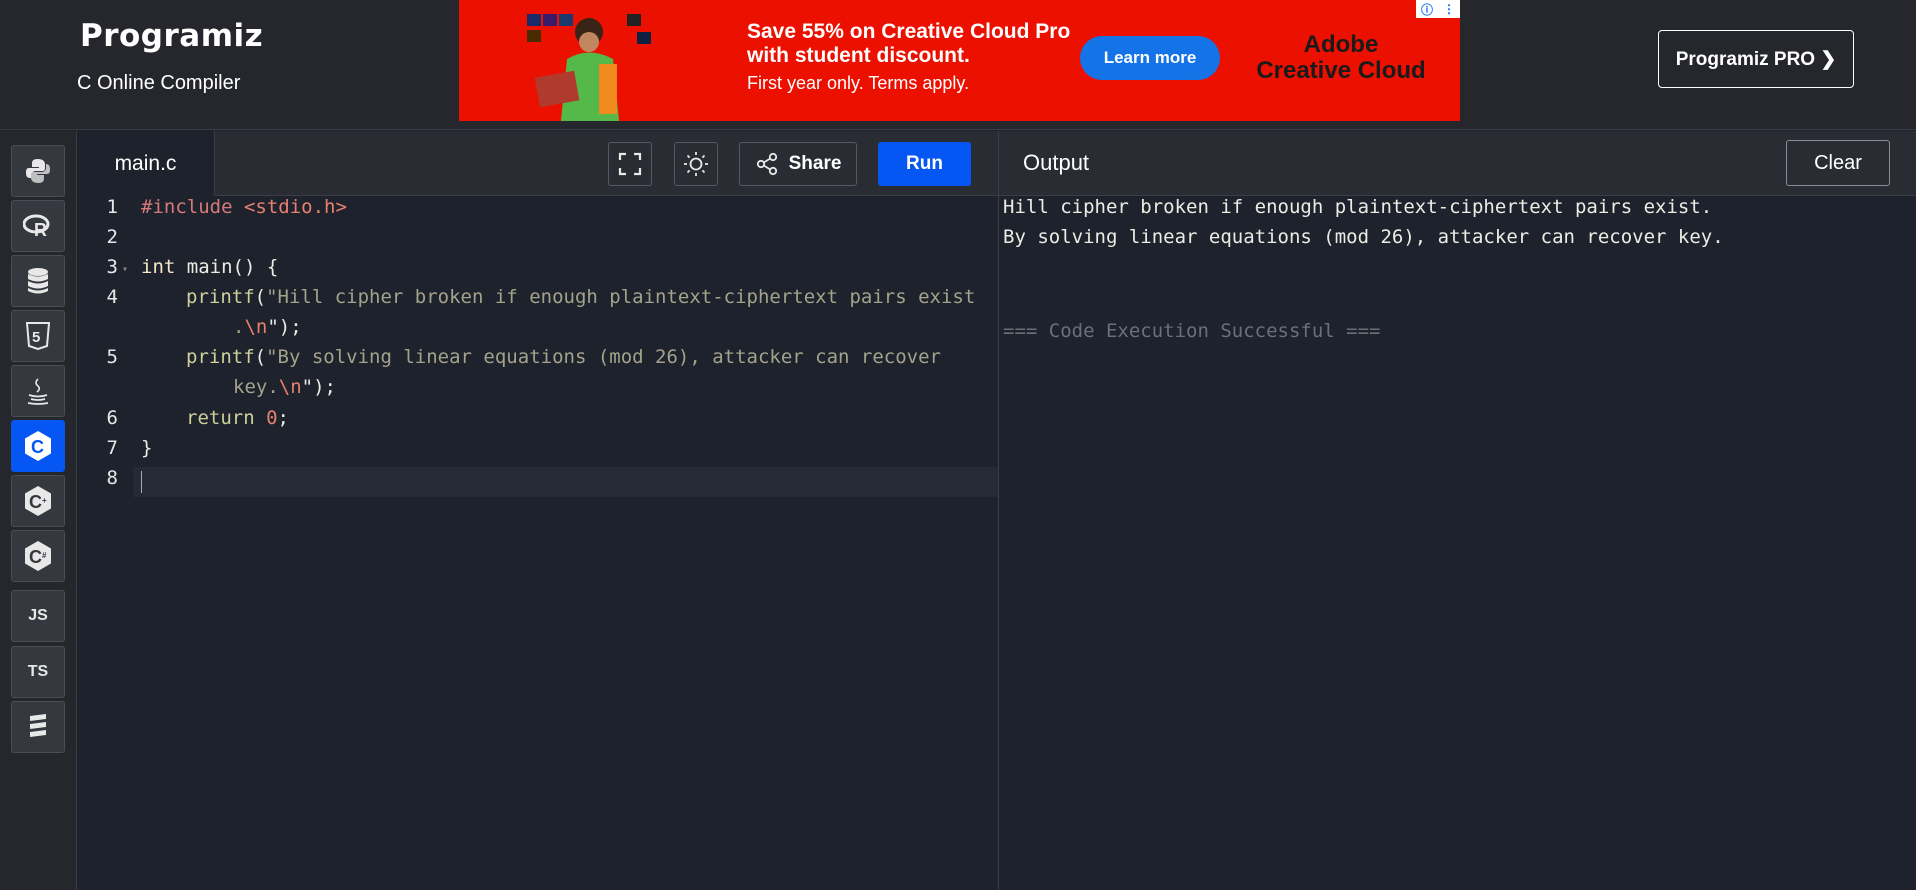 This screenshot has width=1916, height=890. What do you see at coordinates (192, 207) in the screenshot?
I see `code-token: #include` at bounding box center [192, 207].